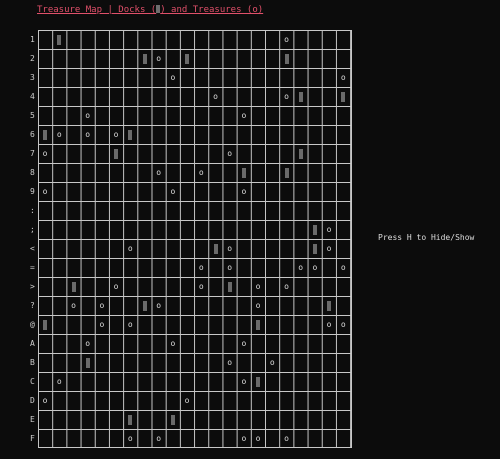  I want to click on row-label: 6, so click(32, 134).